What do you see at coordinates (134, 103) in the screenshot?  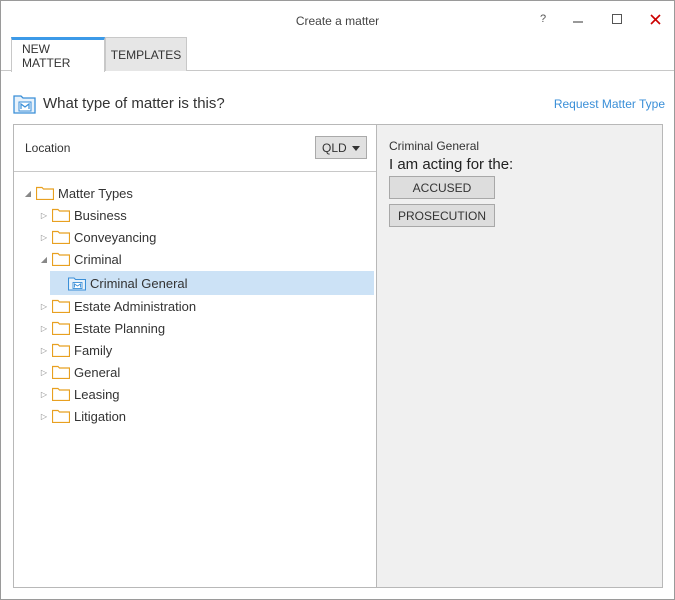 I see `question-heading: What type of matter is this?` at bounding box center [134, 103].